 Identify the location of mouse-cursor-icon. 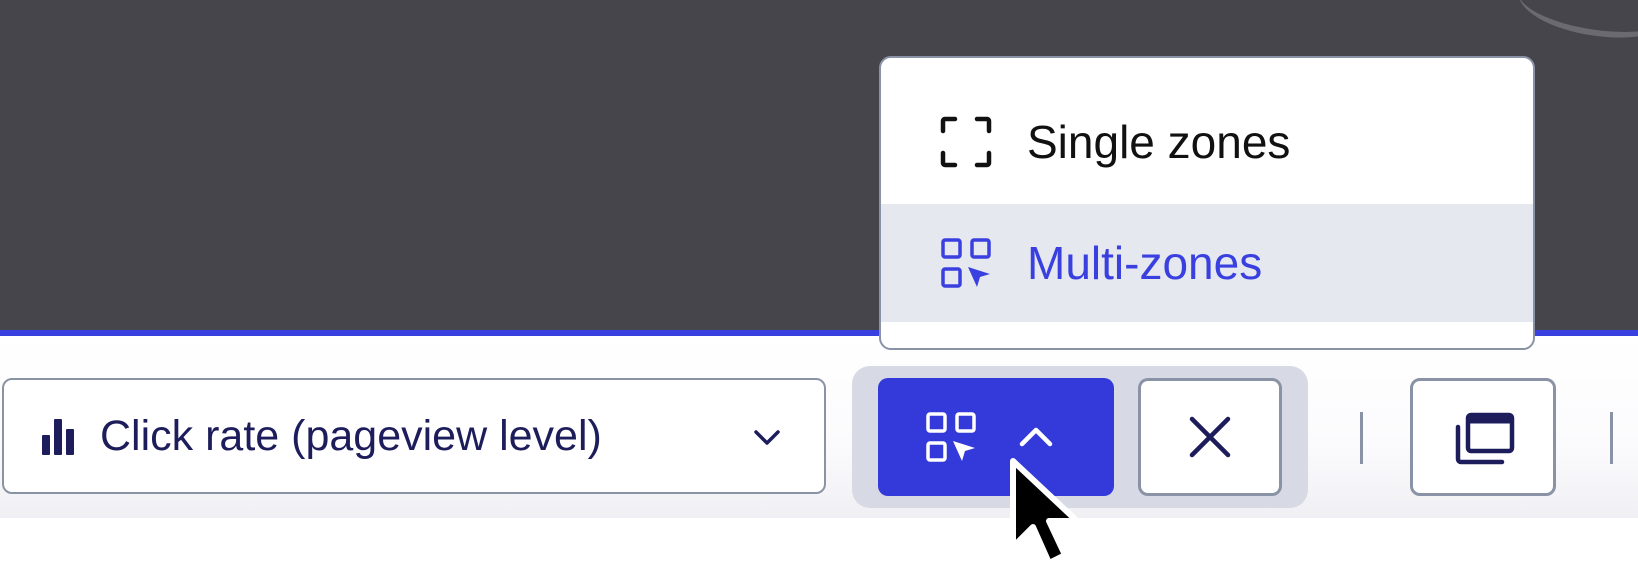
(1045, 512).